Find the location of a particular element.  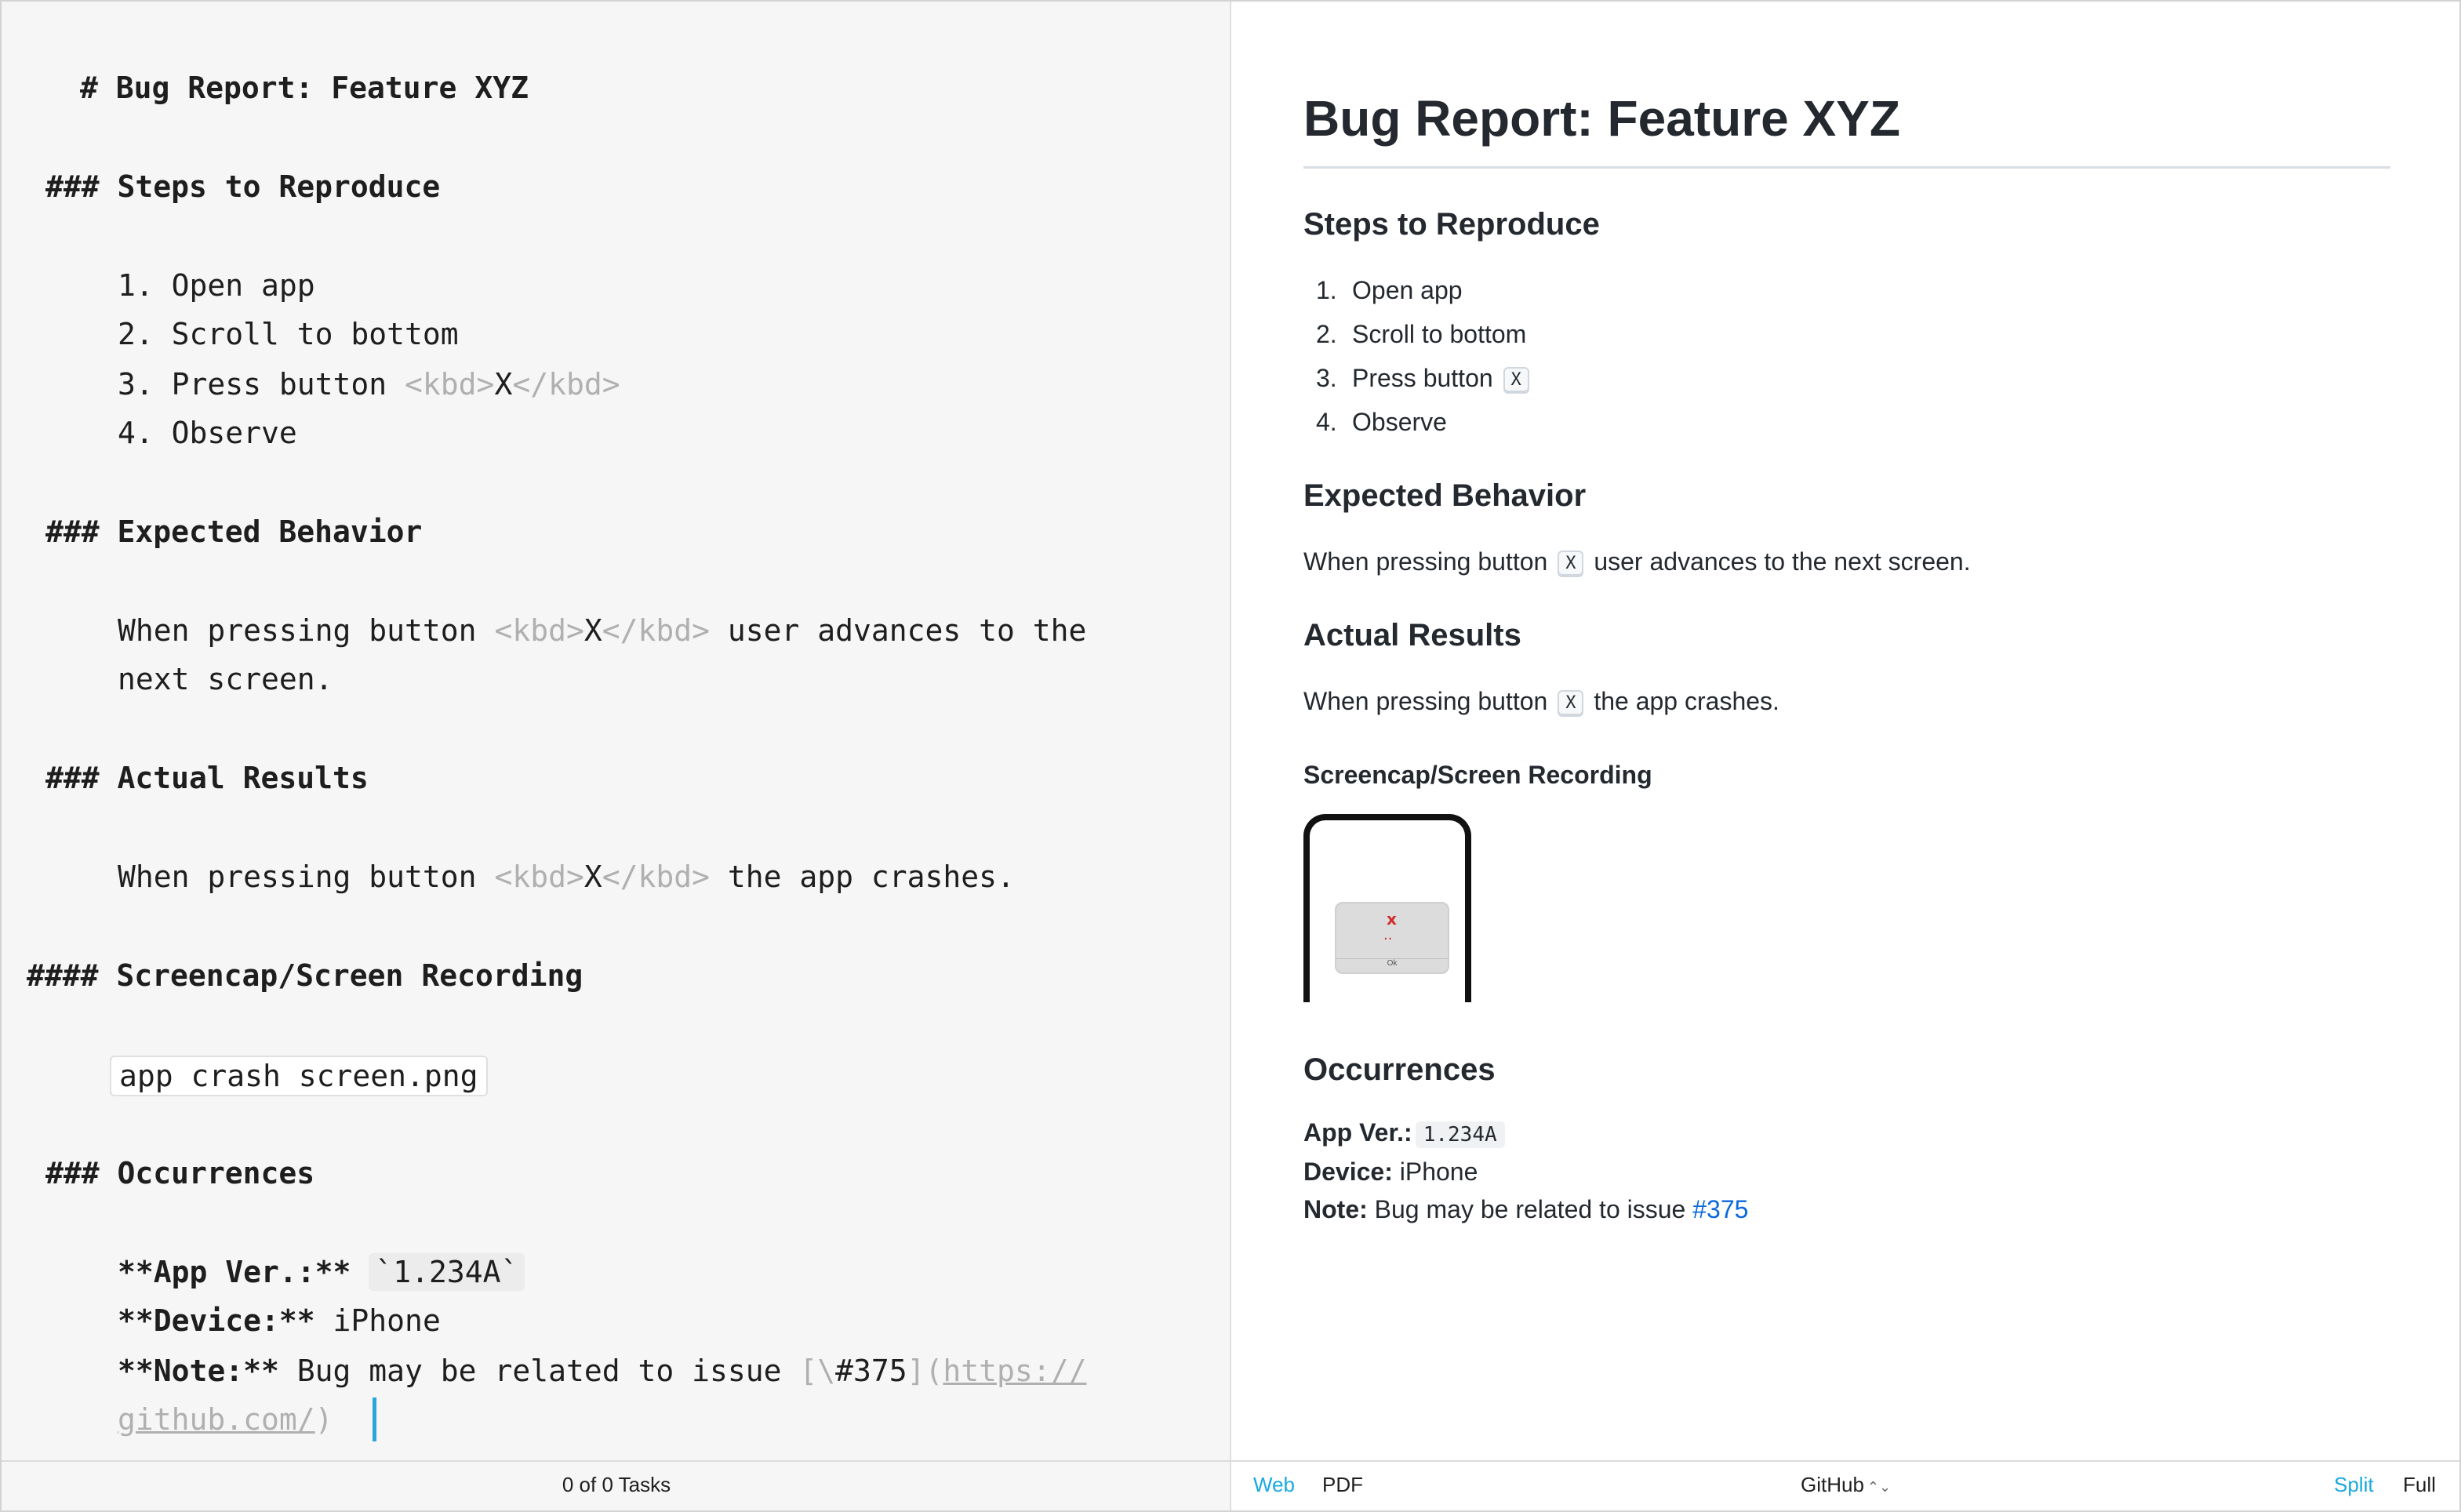

preview-steps-heading: Steps to Reproduce is located at coordinates (1452, 224).